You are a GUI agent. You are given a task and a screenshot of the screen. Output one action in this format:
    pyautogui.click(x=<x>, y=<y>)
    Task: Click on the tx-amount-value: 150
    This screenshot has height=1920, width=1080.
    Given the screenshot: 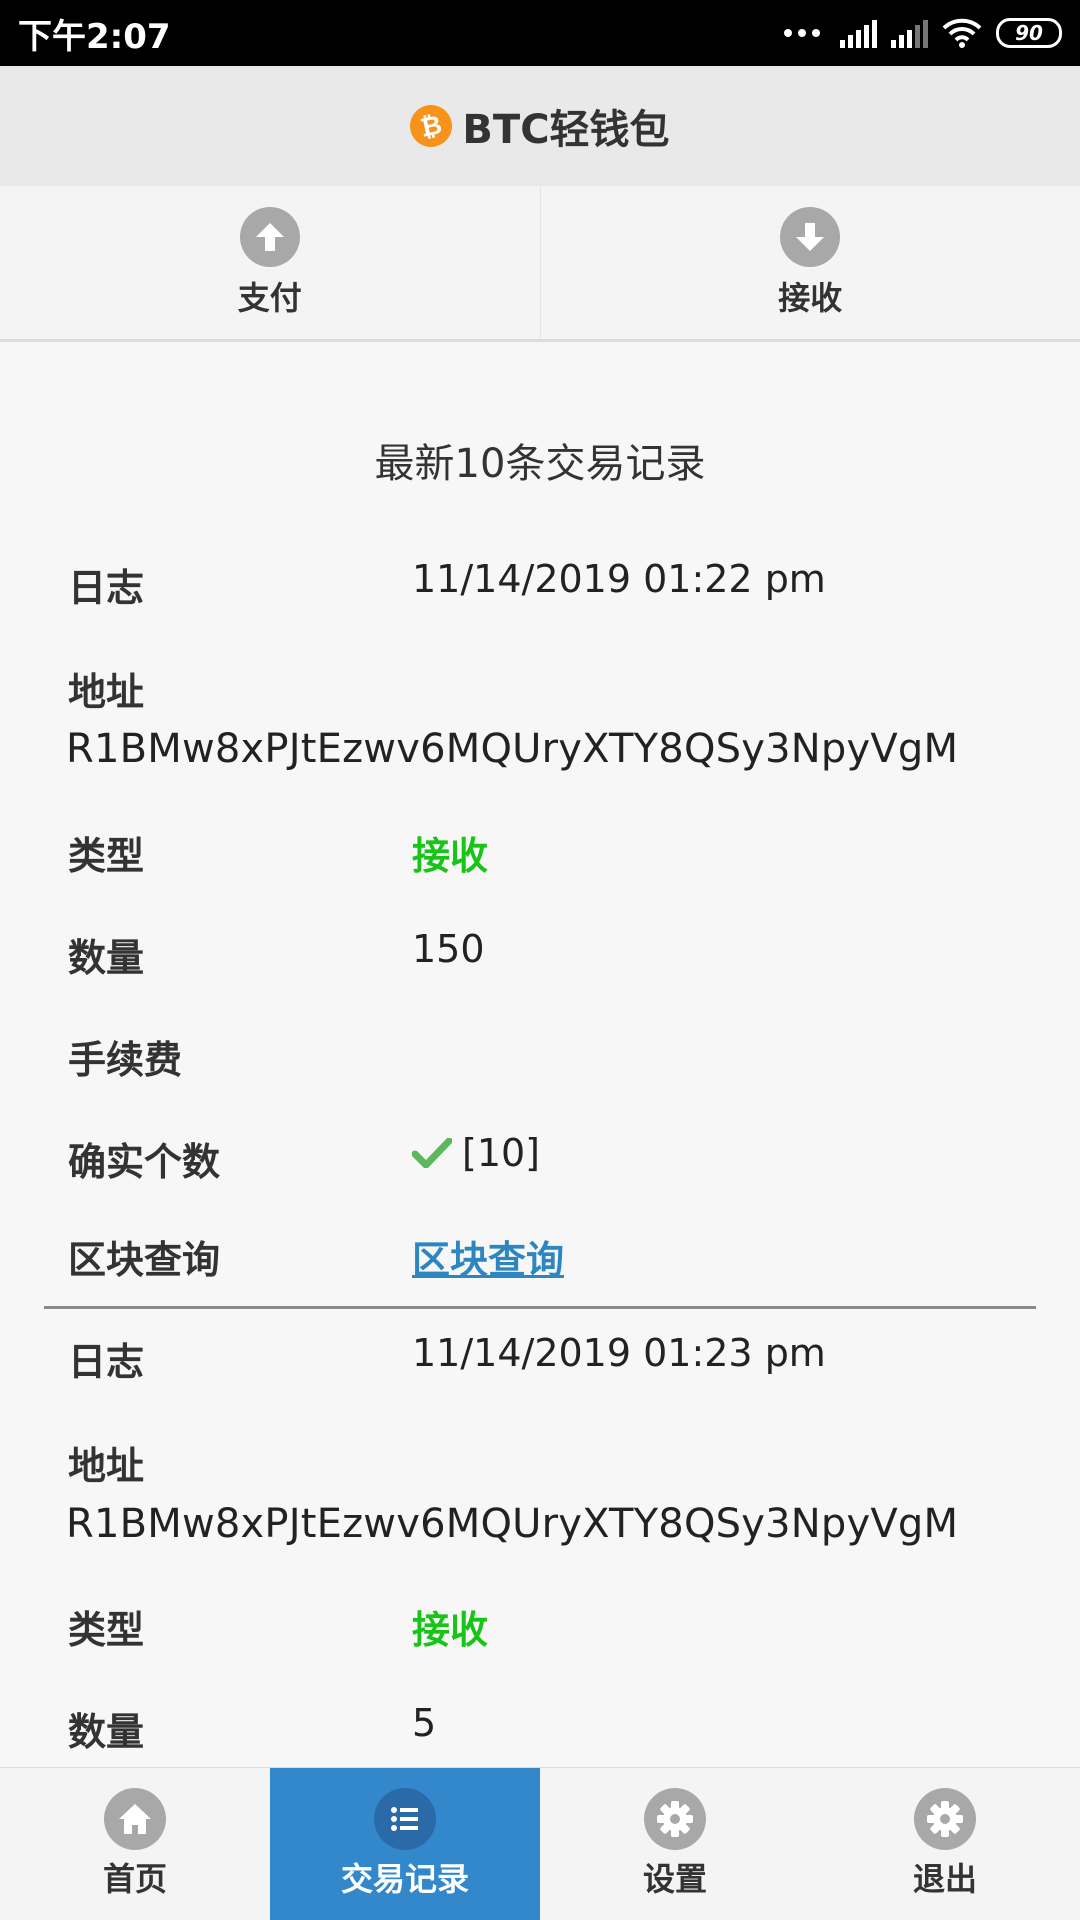 What is the action you would take?
    pyautogui.click(x=448, y=949)
    